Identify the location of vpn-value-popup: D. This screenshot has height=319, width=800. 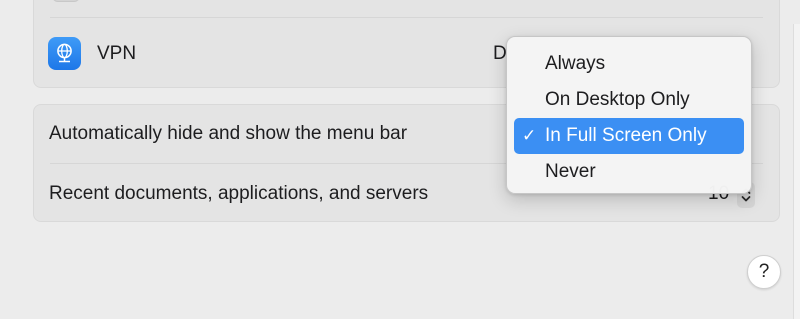
(500, 54).